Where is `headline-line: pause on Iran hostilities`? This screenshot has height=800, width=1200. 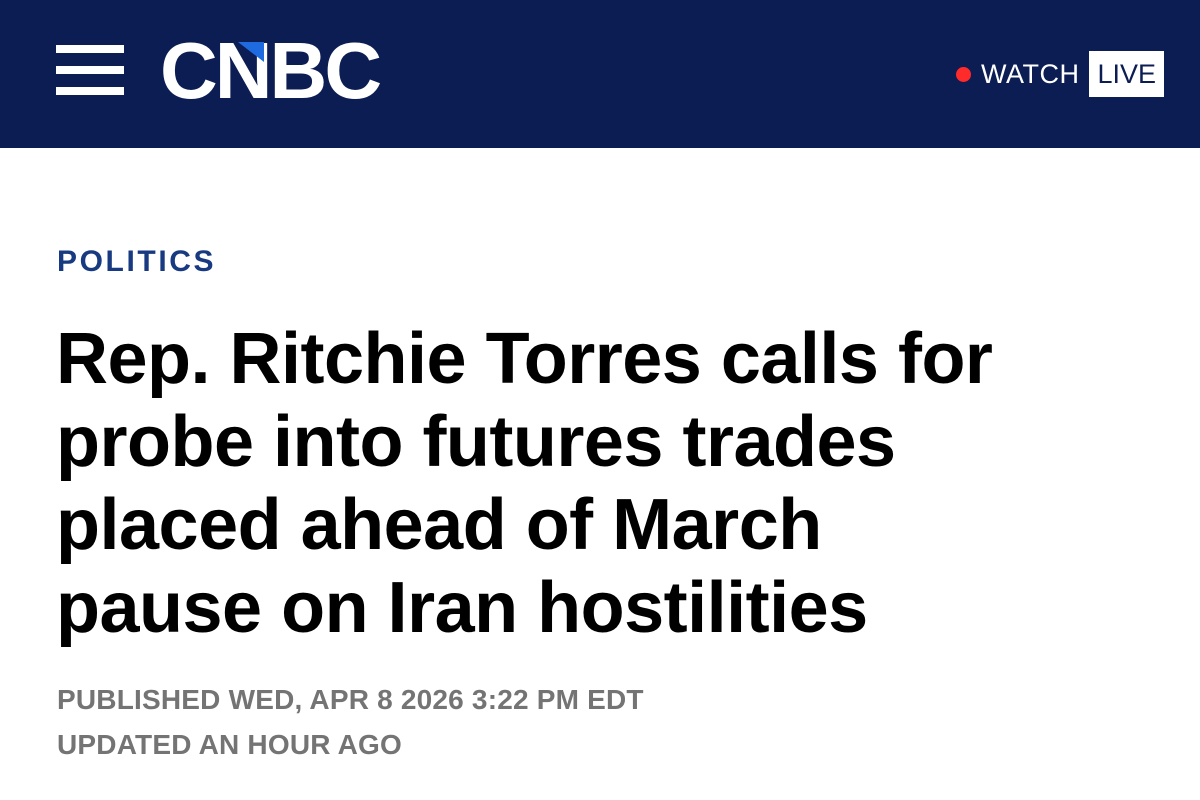
headline-line: pause on Iran hostilities is located at coordinates (462, 608).